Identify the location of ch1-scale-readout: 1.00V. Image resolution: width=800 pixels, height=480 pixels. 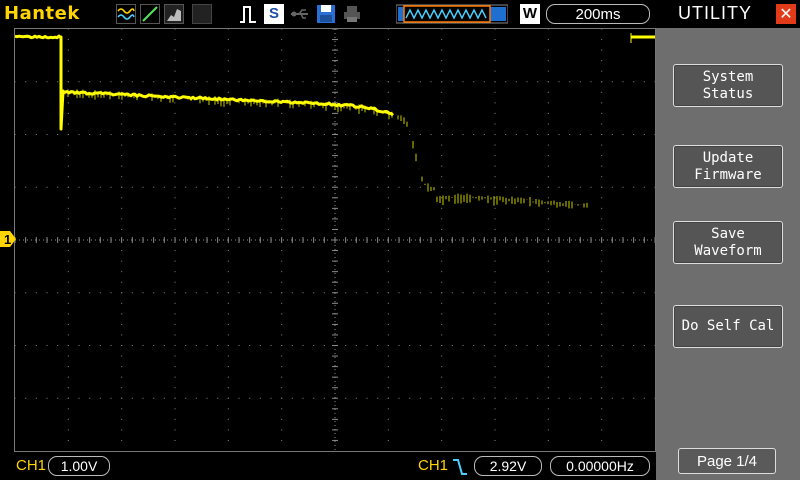
(79, 466).